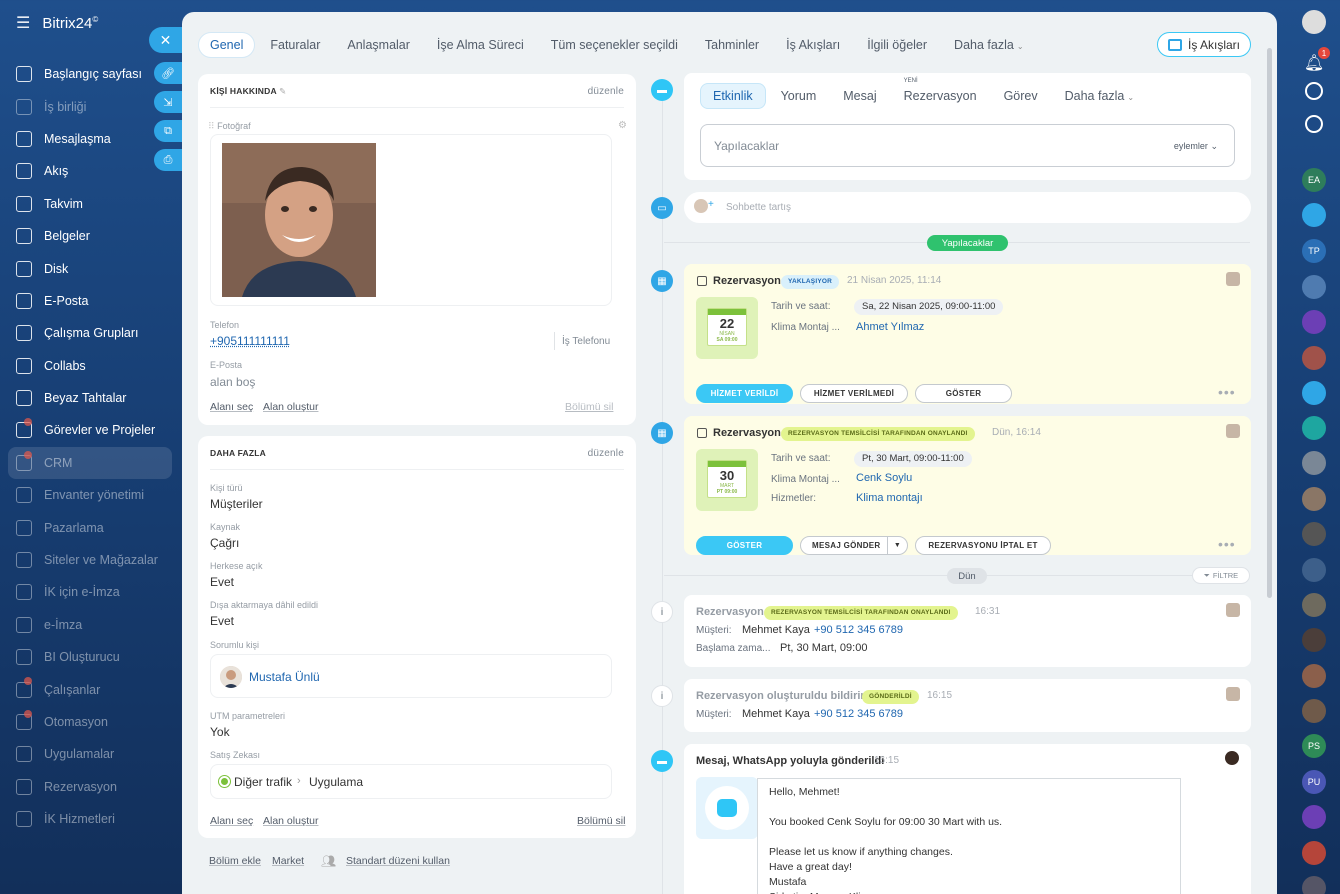 The width and height of the screenshot is (1340, 894). What do you see at coordinates (1314, 124) in the screenshot?
I see `chat-search-icon` at bounding box center [1314, 124].